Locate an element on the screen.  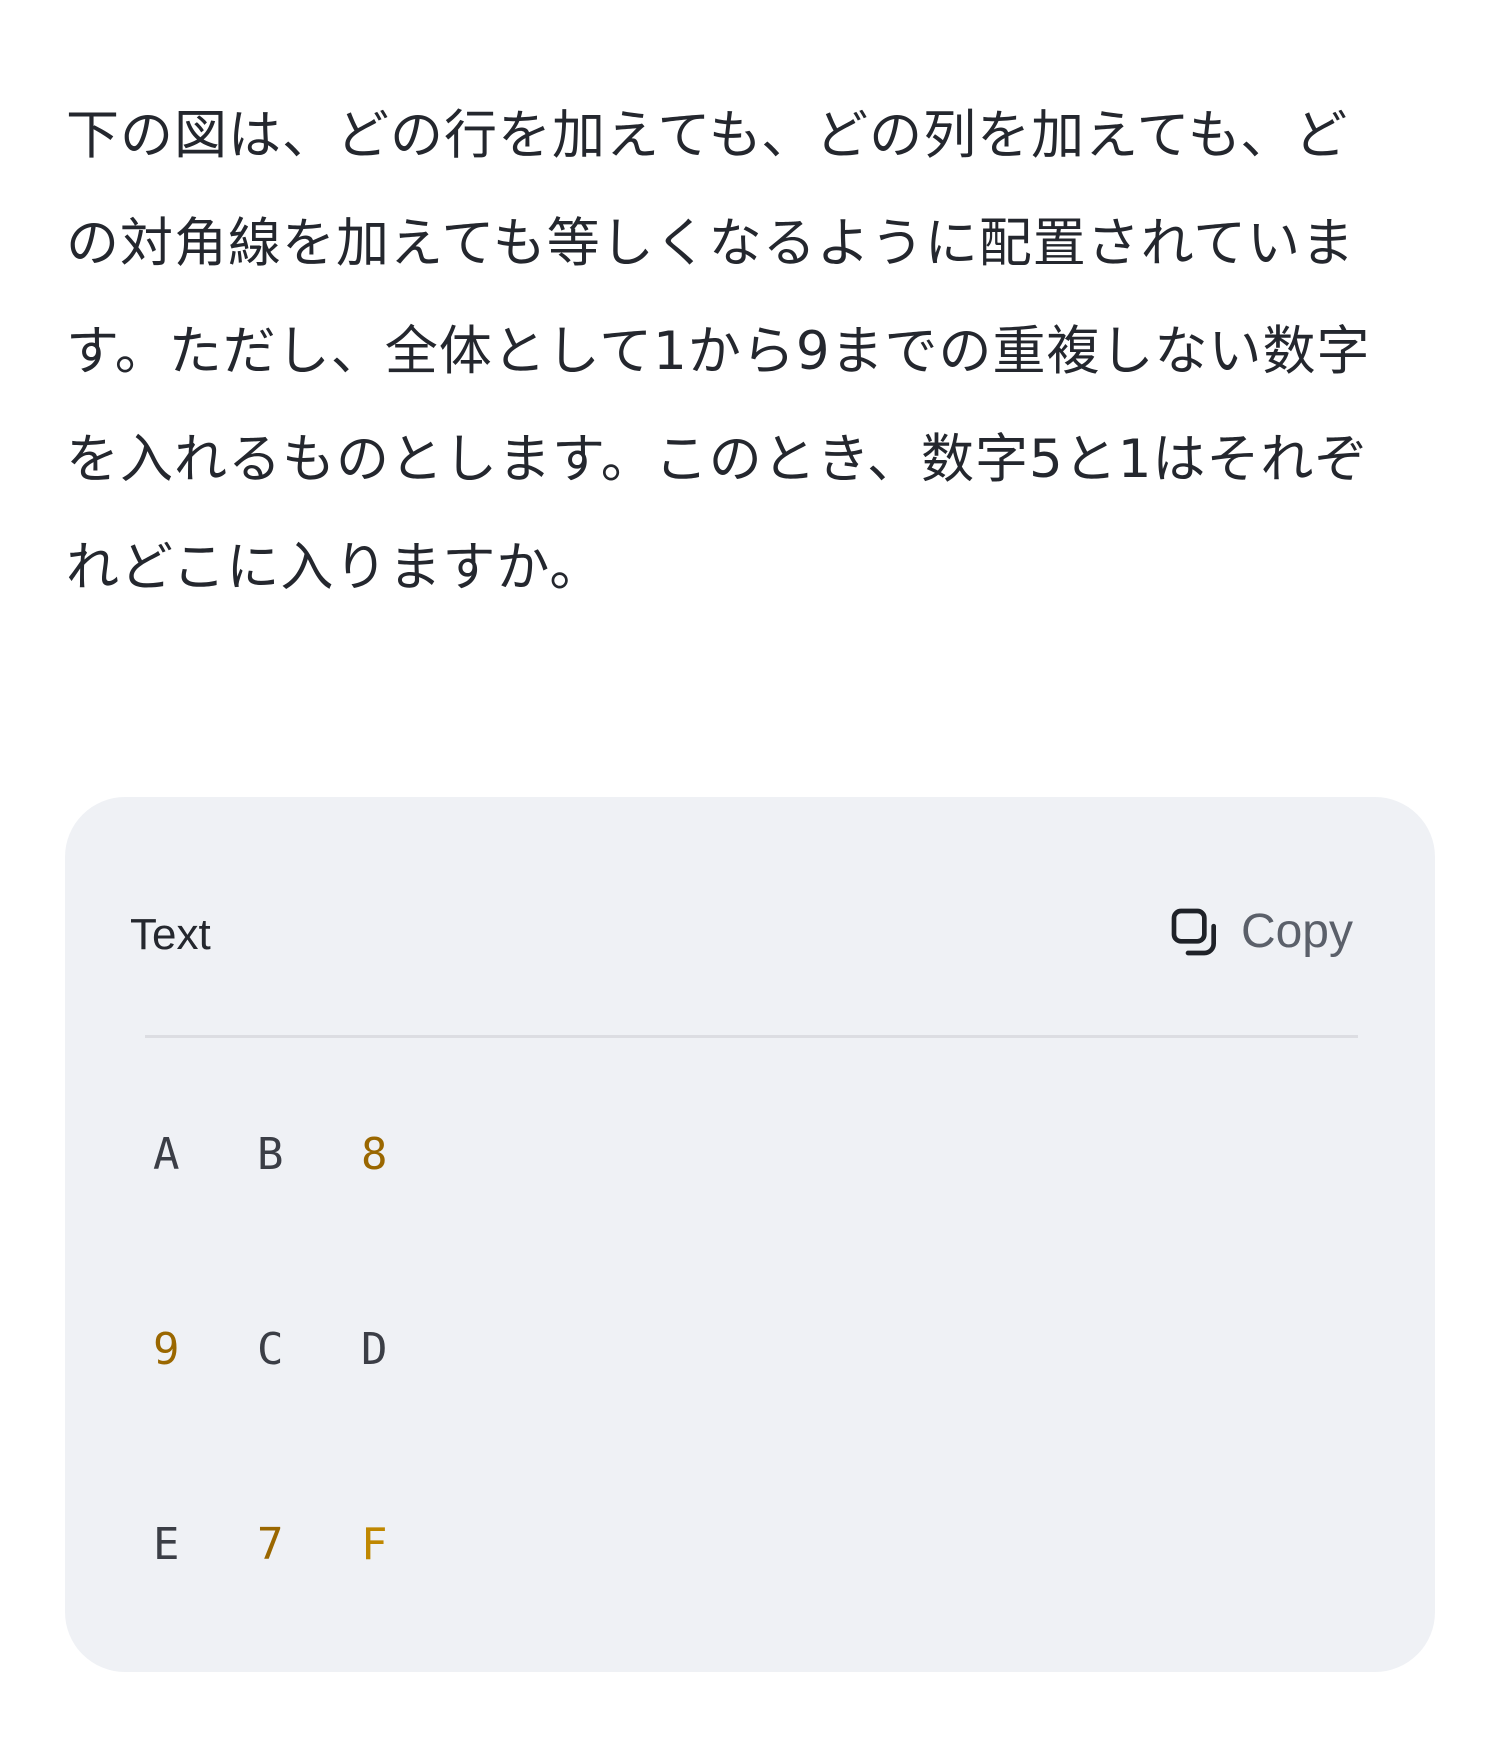
code-content: A B 8 9 C D E 7 F is located at coordinates (301, 1349).